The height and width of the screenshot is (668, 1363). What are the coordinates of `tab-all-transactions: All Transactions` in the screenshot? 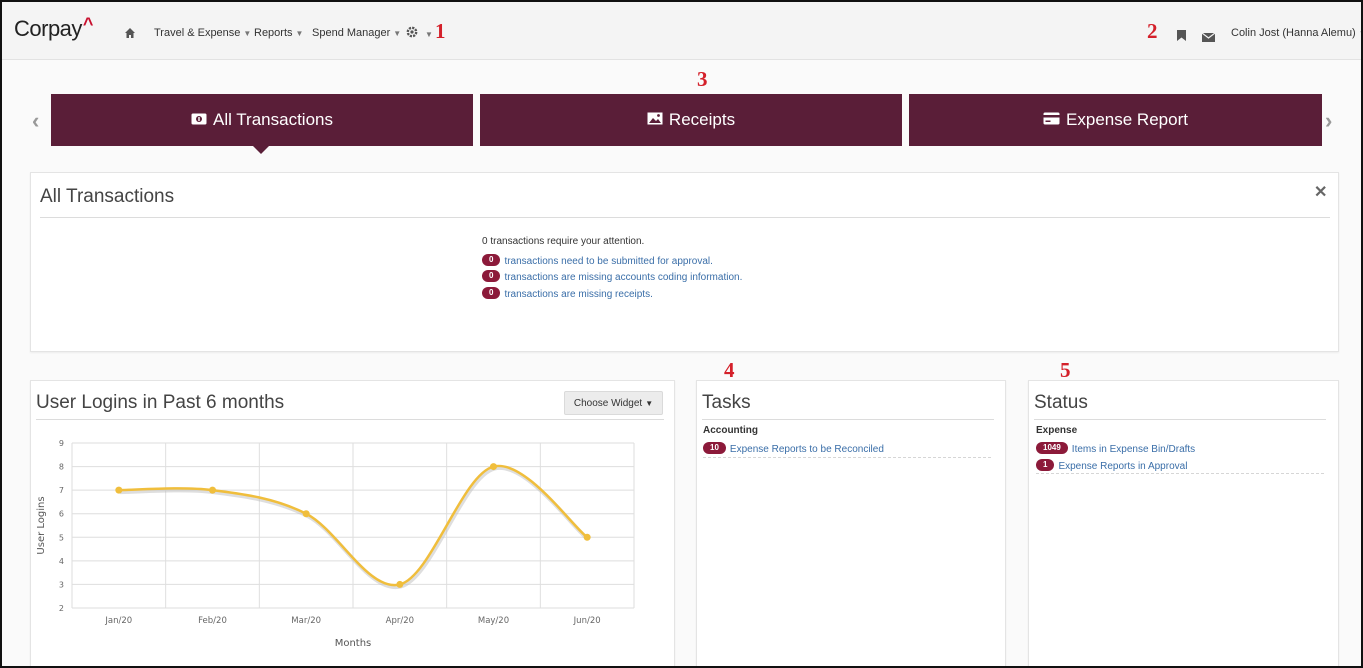 It's located at (262, 120).